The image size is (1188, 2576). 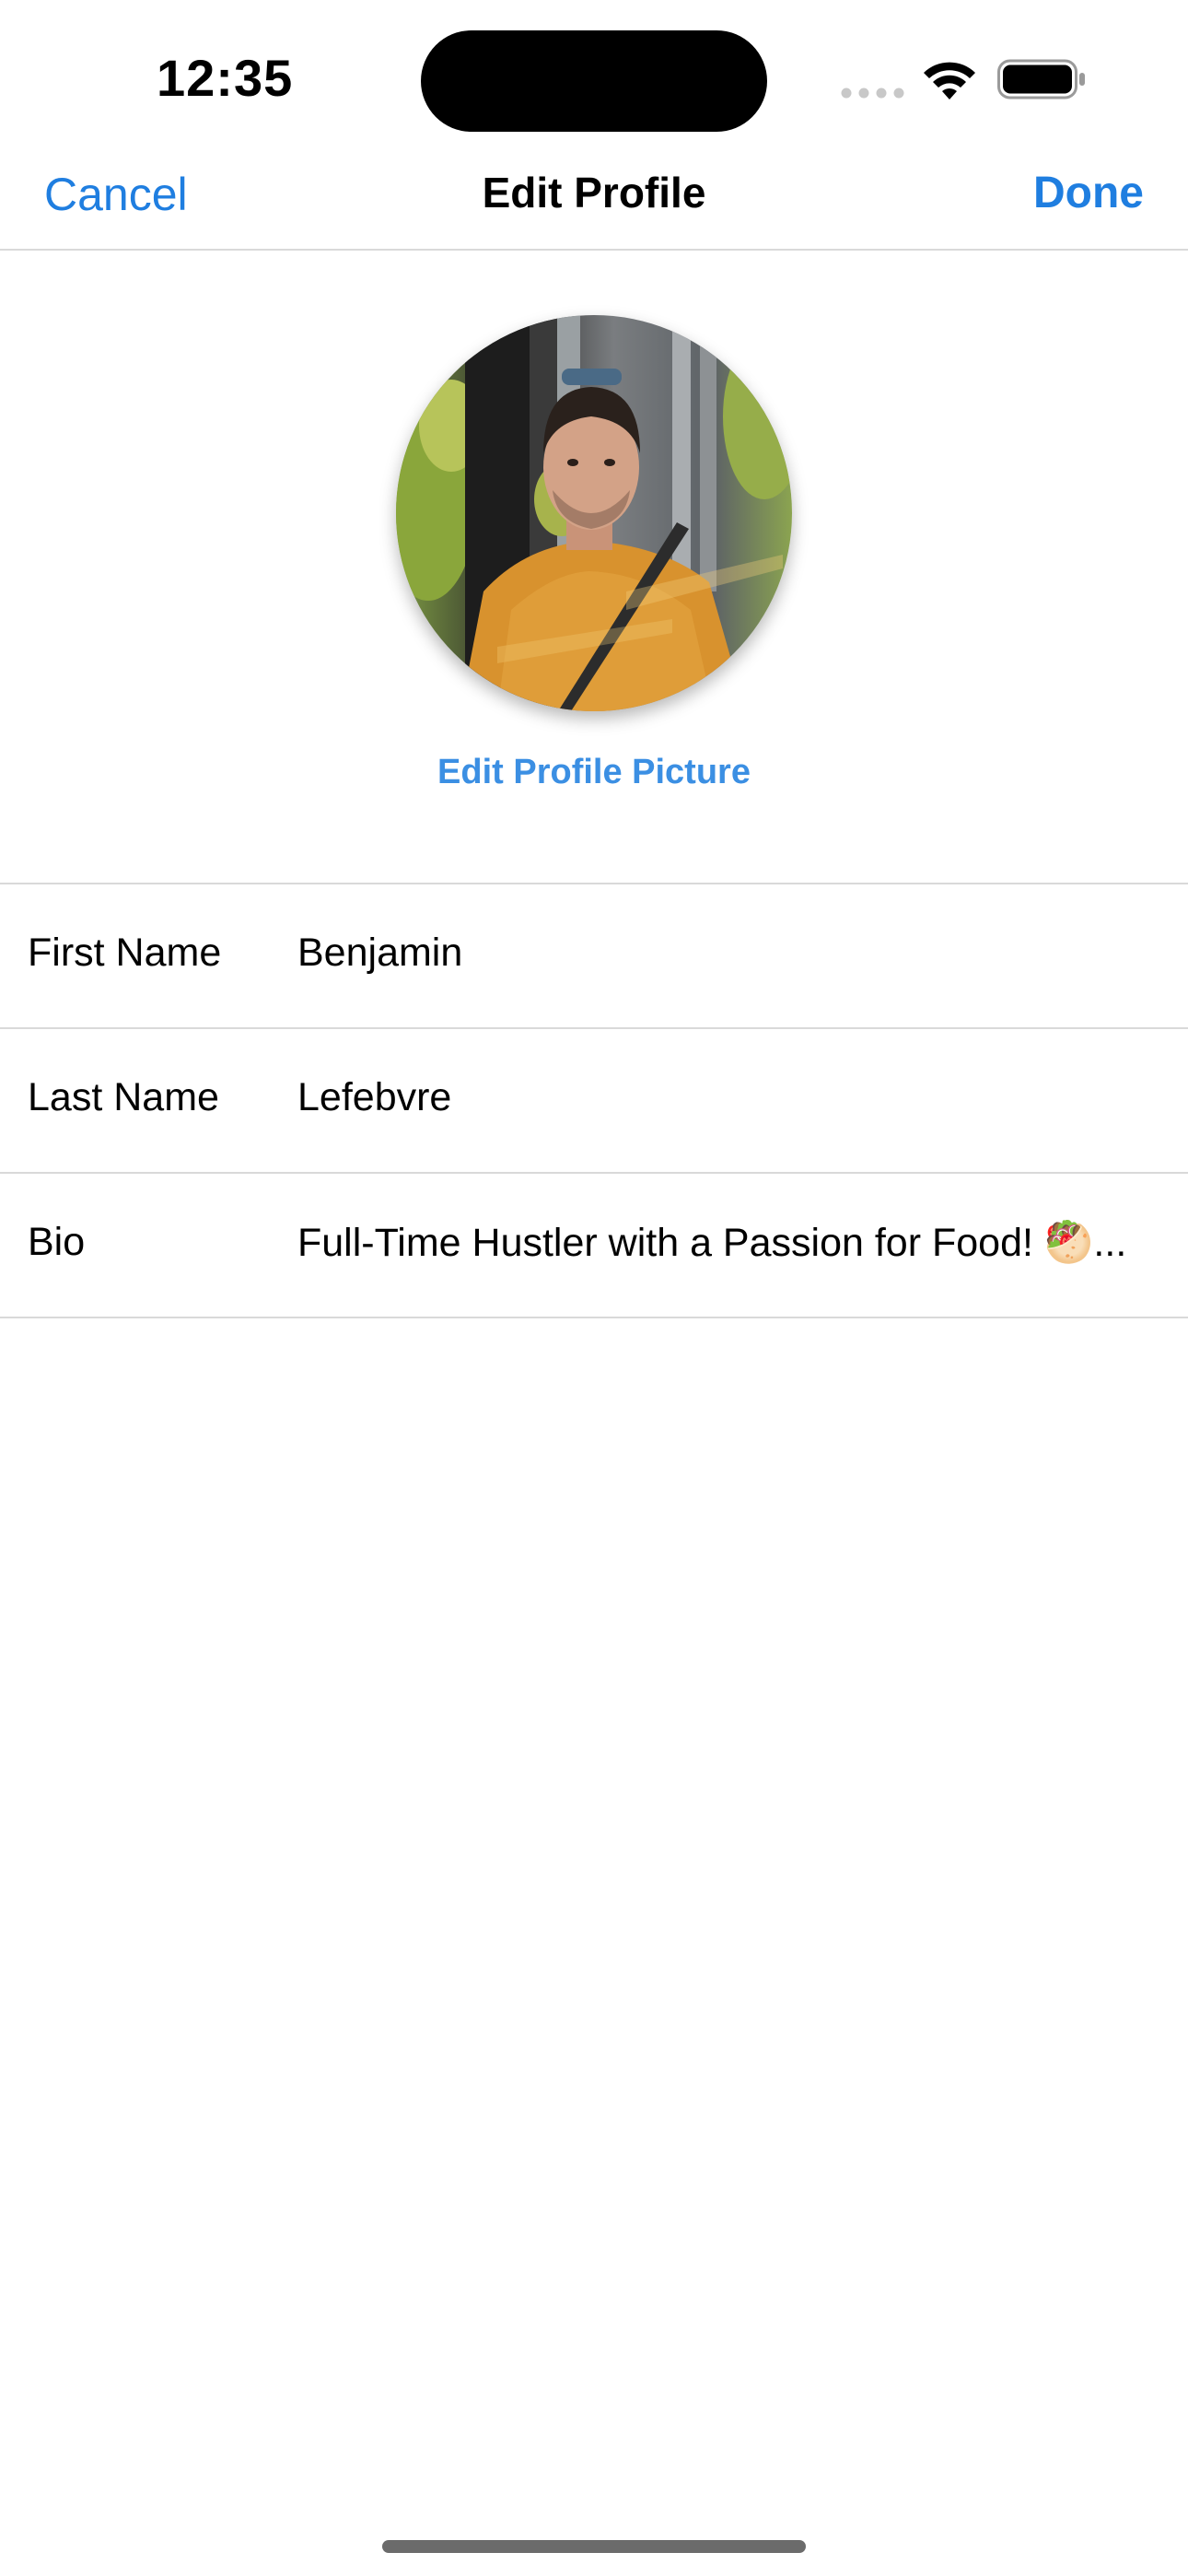 I want to click on profile-avatar, so click(x=594, y=513).